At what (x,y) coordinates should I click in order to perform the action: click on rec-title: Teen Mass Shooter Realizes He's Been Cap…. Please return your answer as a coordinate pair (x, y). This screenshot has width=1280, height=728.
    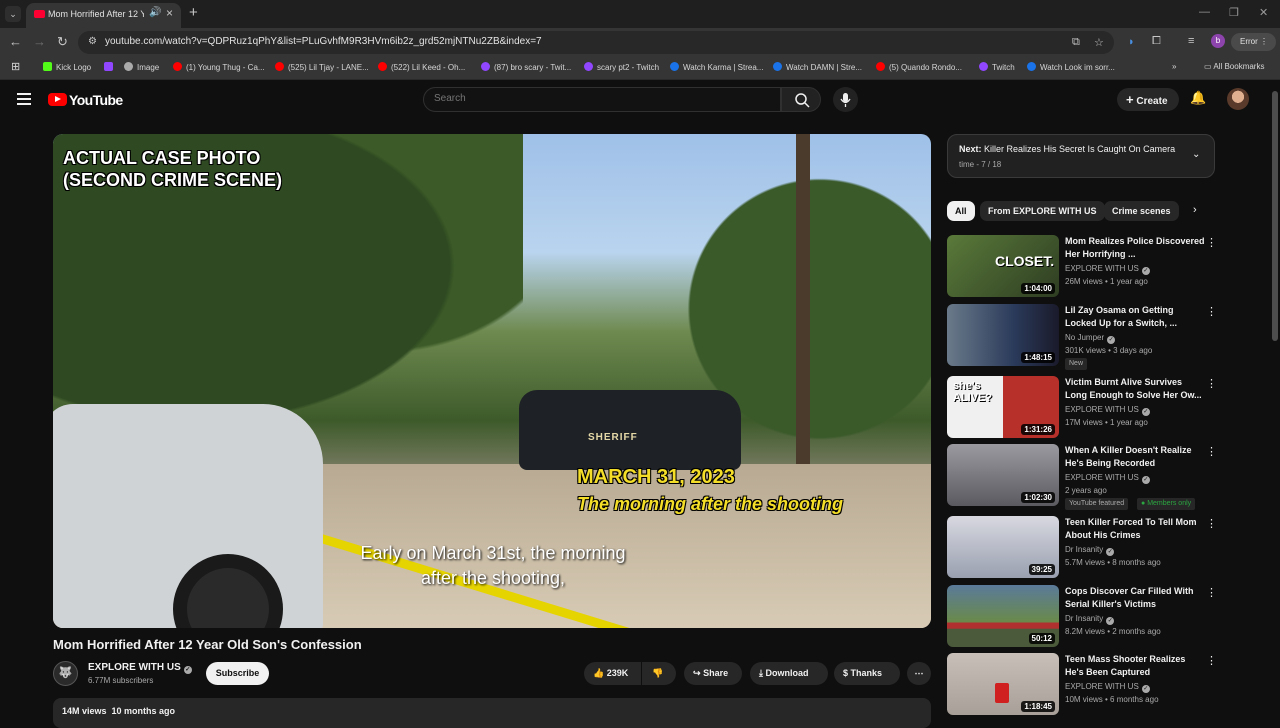
    Looking at the image, I should click on (1135, 666).